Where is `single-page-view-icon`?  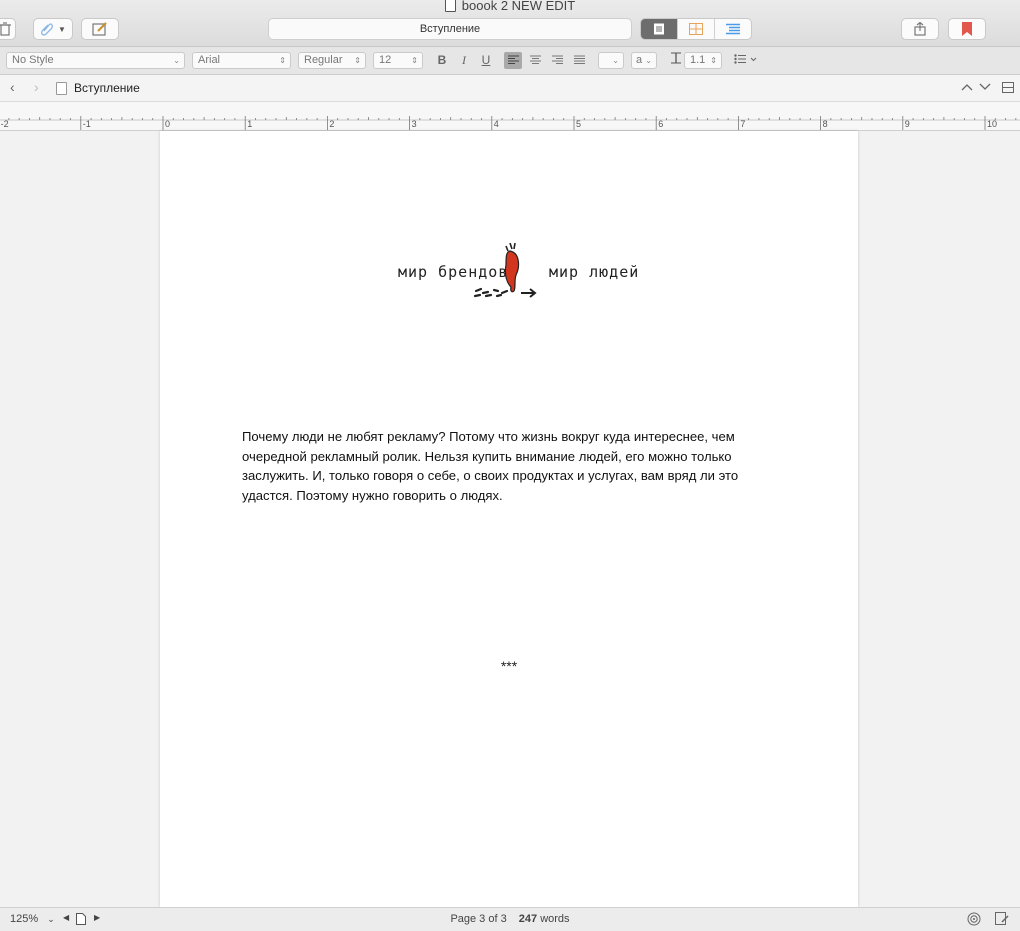 single-page-view-icon is located at coordinates (659, 29).